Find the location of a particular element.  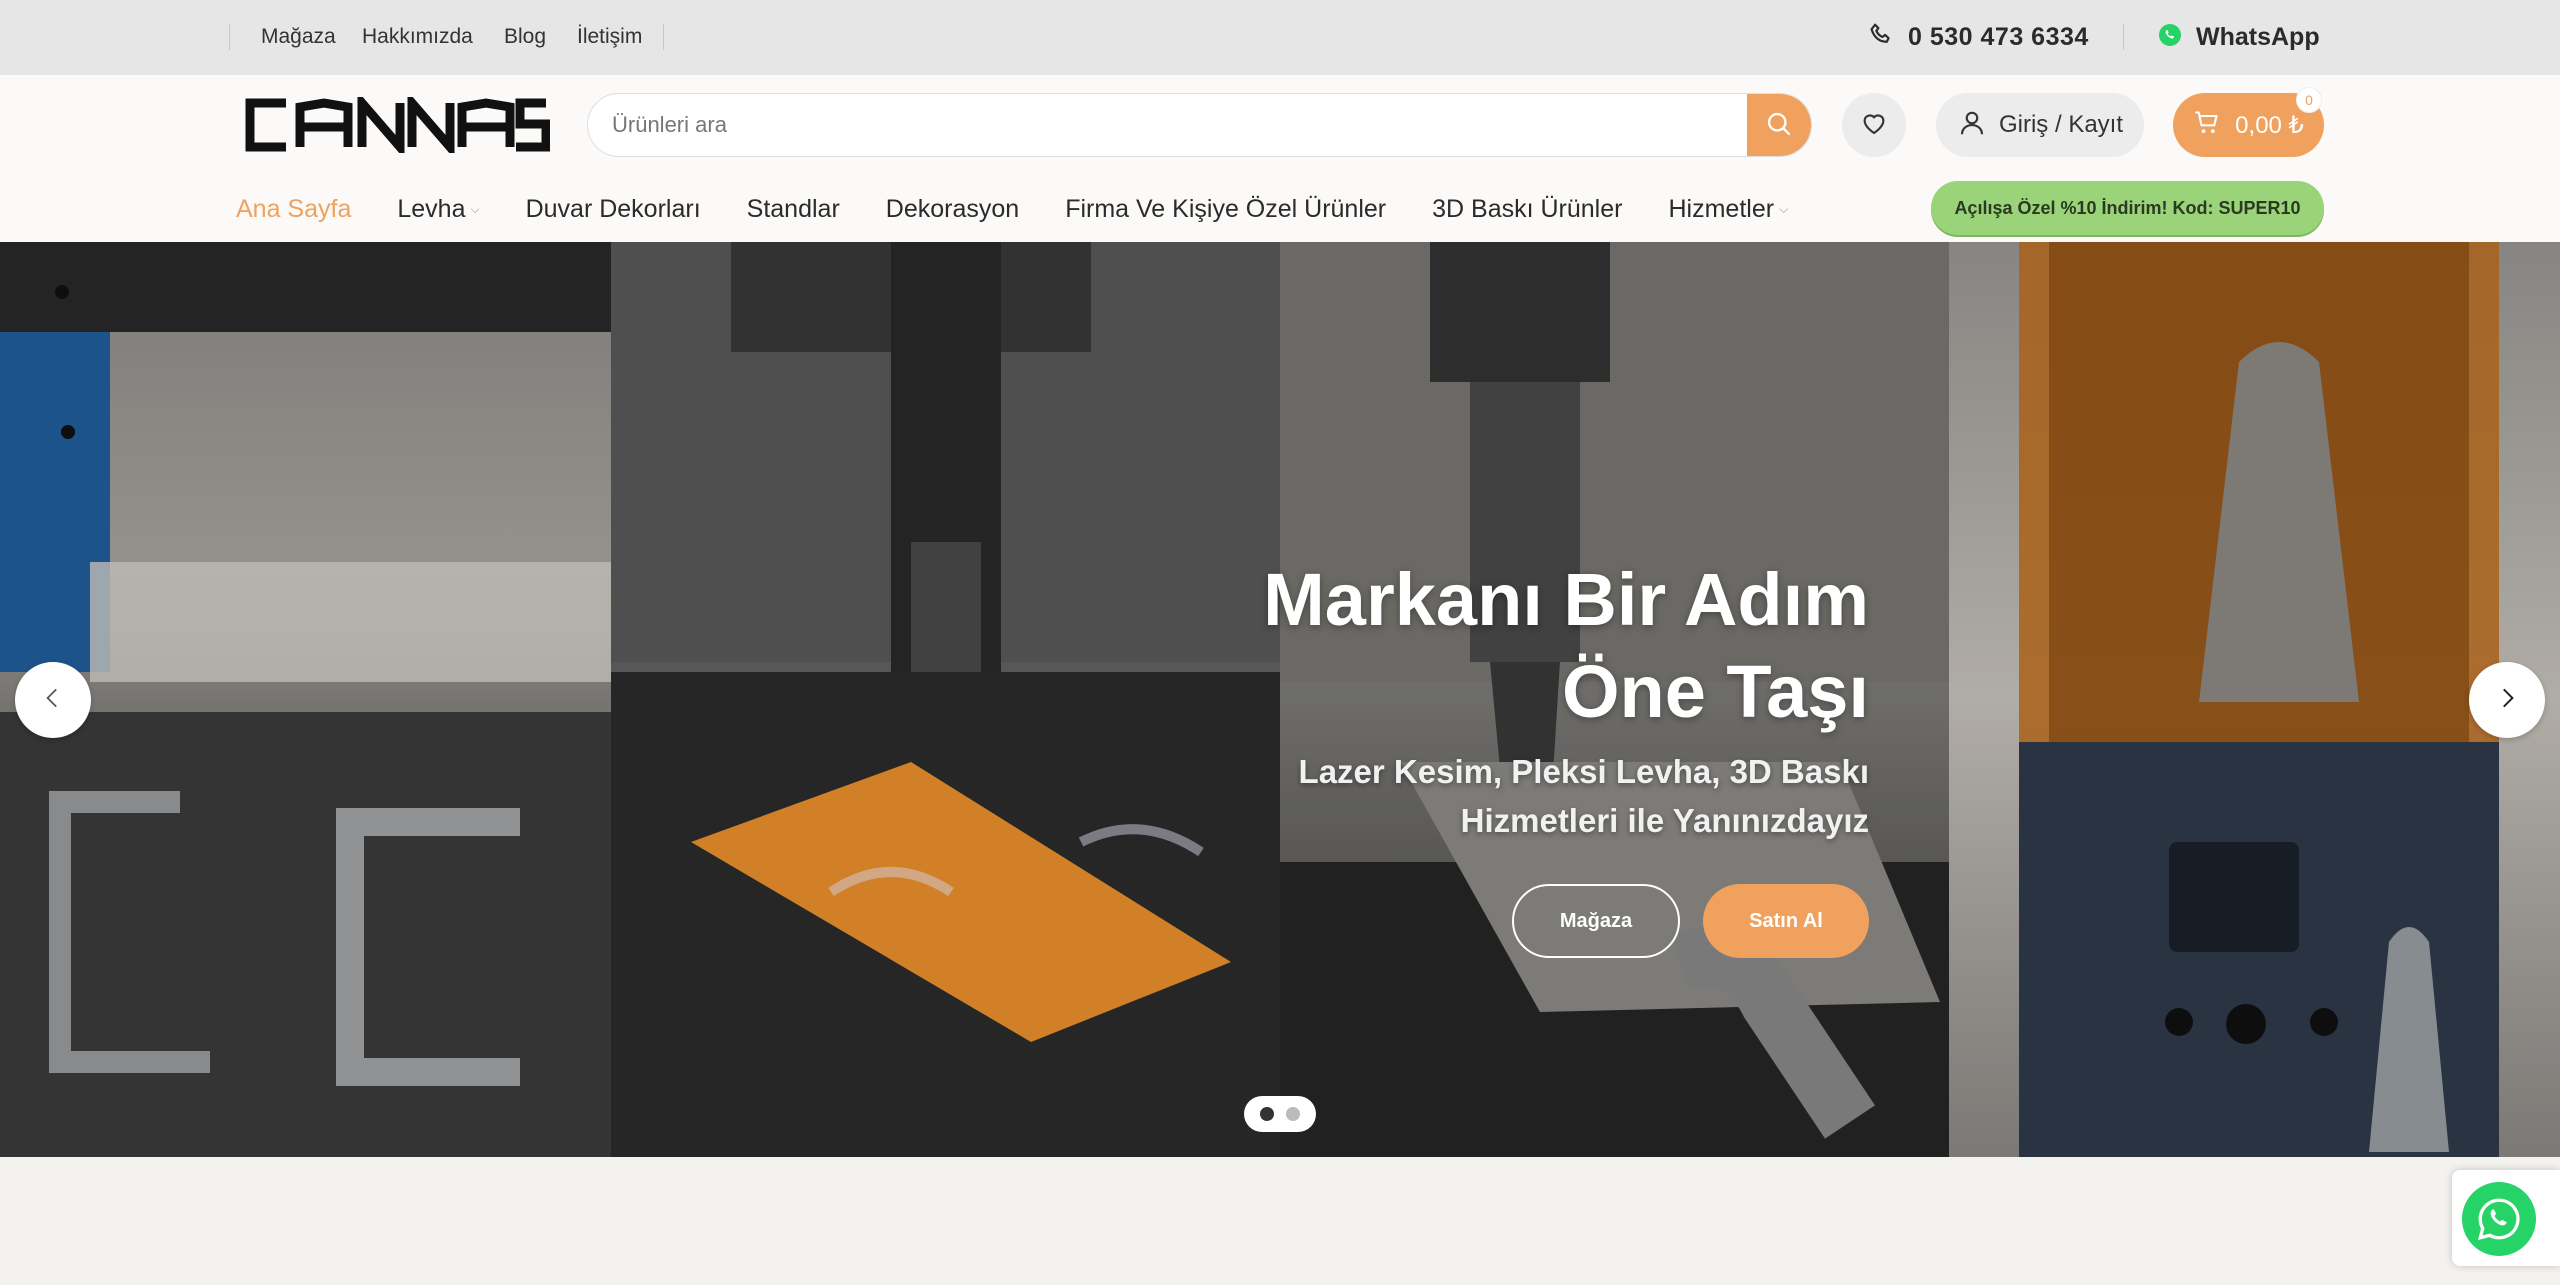

nav-label: Firma Ve Kişiye Özel Ürünler is located at coordinates (1226, 209).